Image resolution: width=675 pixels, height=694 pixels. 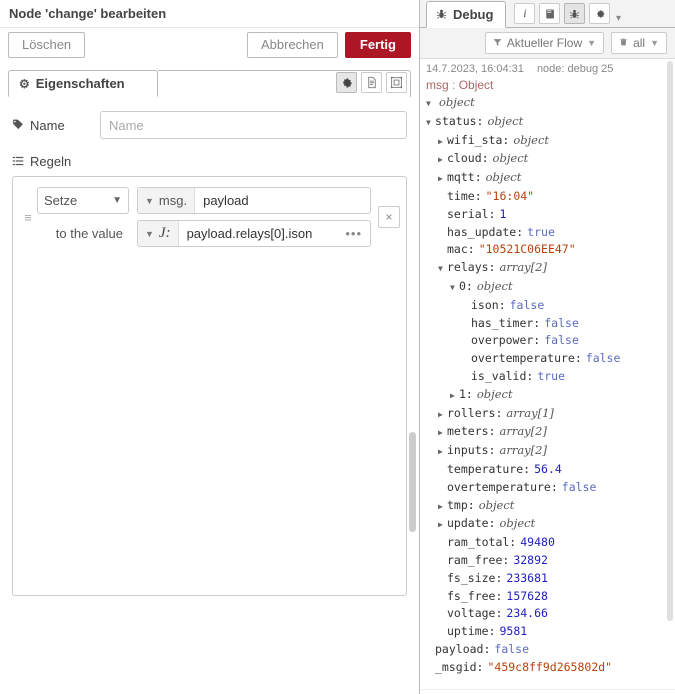 What do you see at coordinates (461, 504) in the screenshot?
I see `tree-node-key: tmp:` at bounding box center [461, 504].